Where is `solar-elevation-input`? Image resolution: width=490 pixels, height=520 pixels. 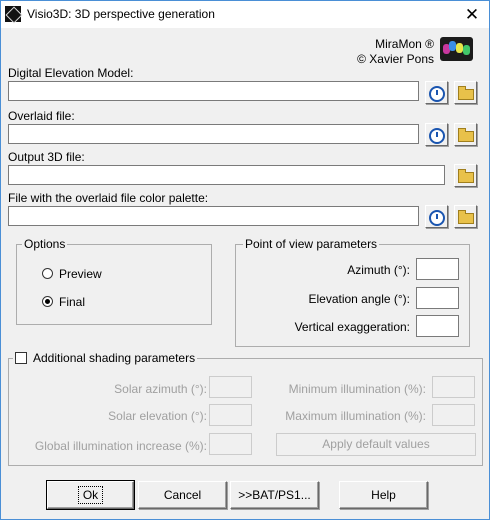 solar-elevation-input is located at coordinates (230, 415).